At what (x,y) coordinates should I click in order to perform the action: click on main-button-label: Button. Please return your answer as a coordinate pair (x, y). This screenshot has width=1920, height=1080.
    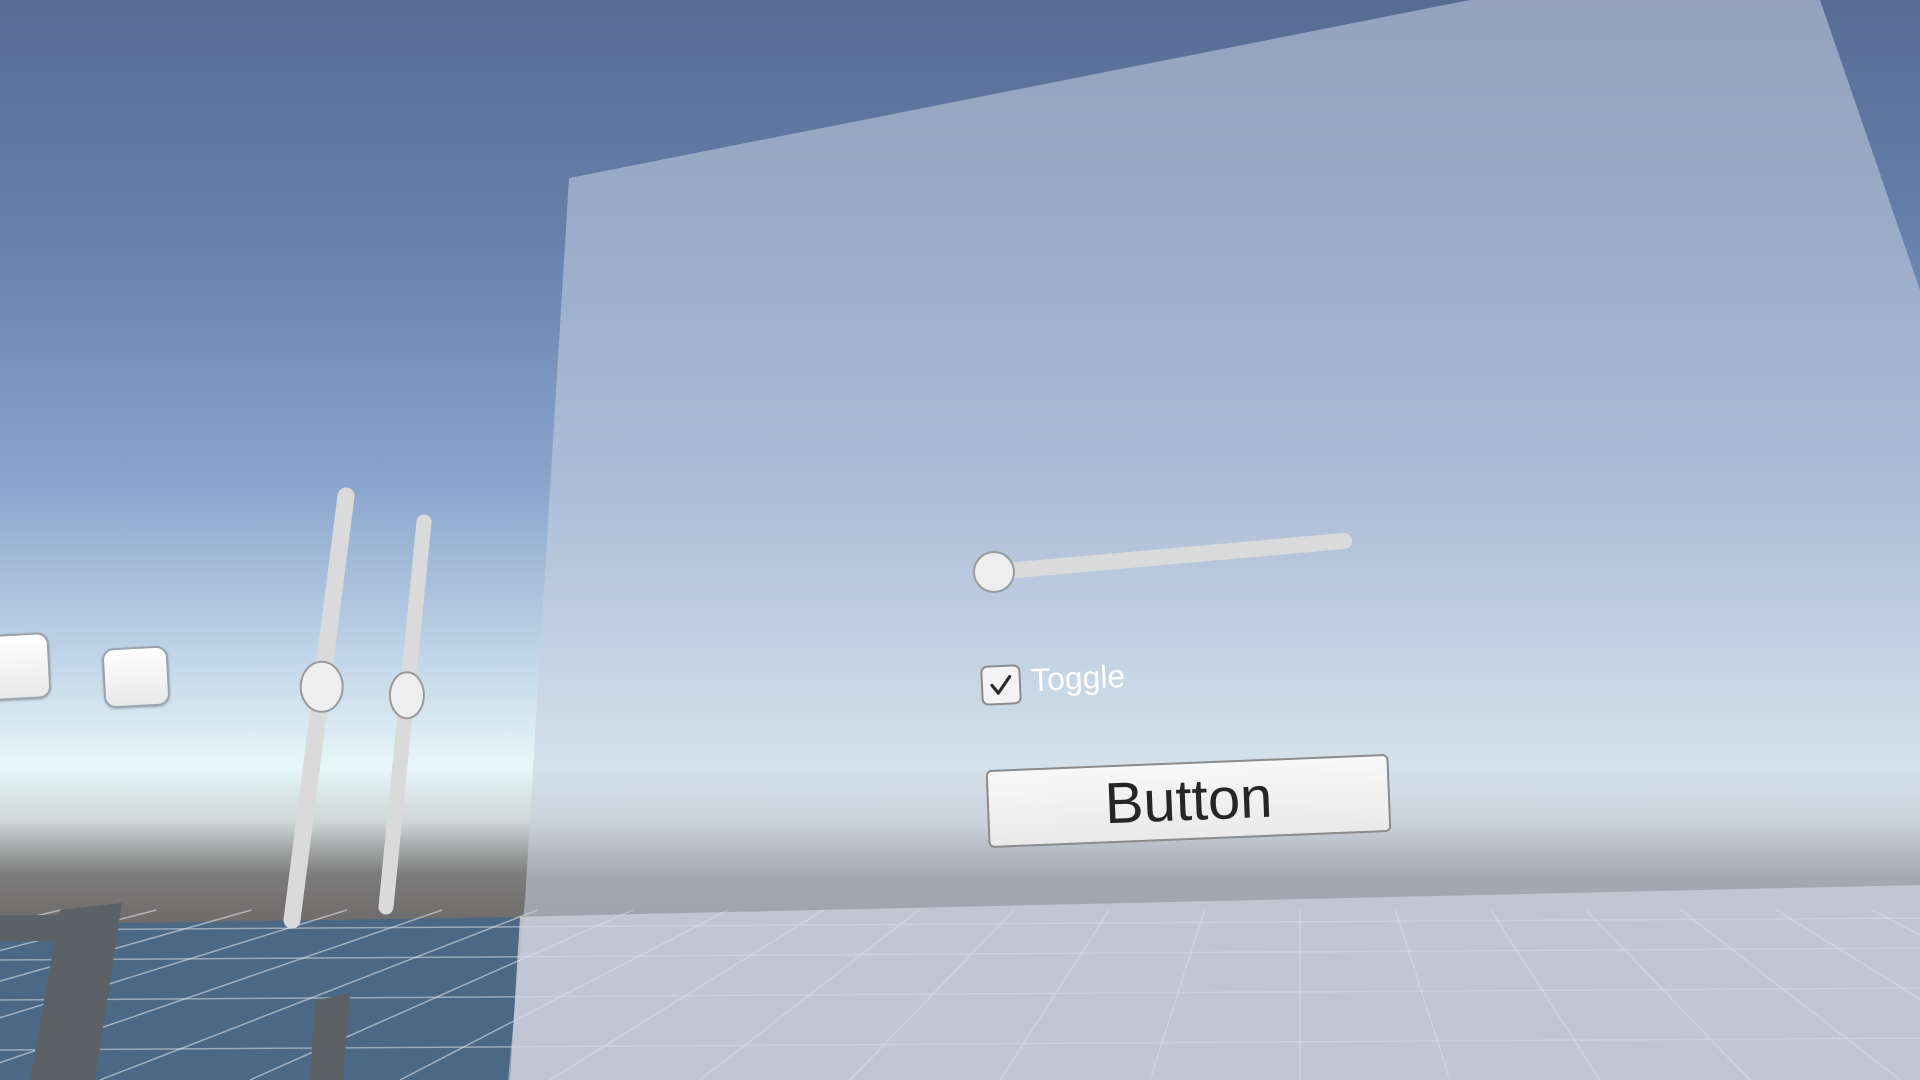
    Looking at the image, I should click on (1188, 800).